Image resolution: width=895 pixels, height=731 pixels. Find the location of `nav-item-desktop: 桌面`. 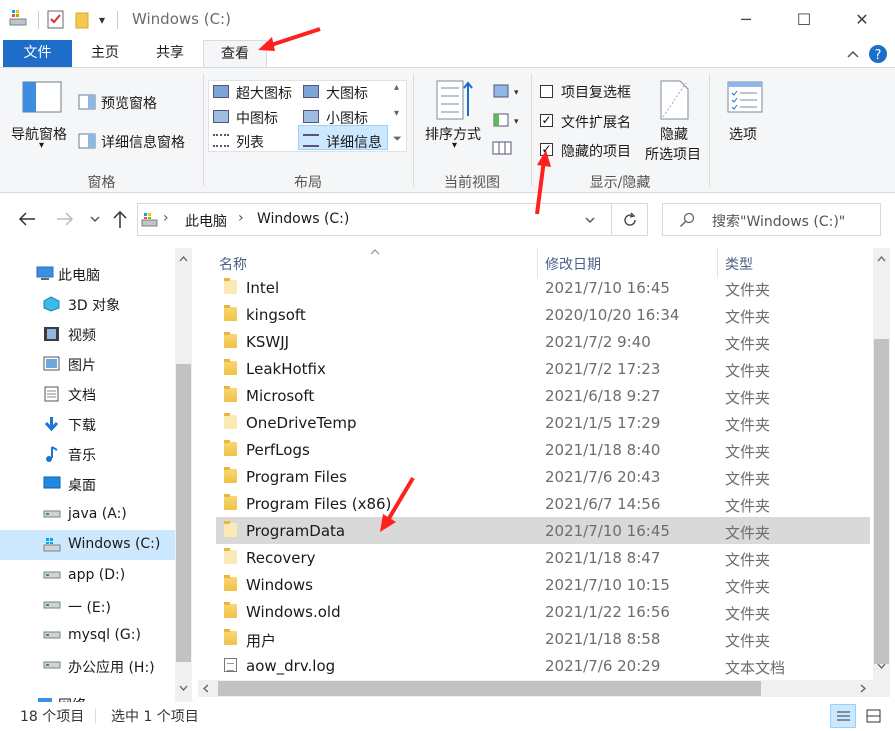

nav-item-desktop: 桌面 is located at coordinates (87, 484).